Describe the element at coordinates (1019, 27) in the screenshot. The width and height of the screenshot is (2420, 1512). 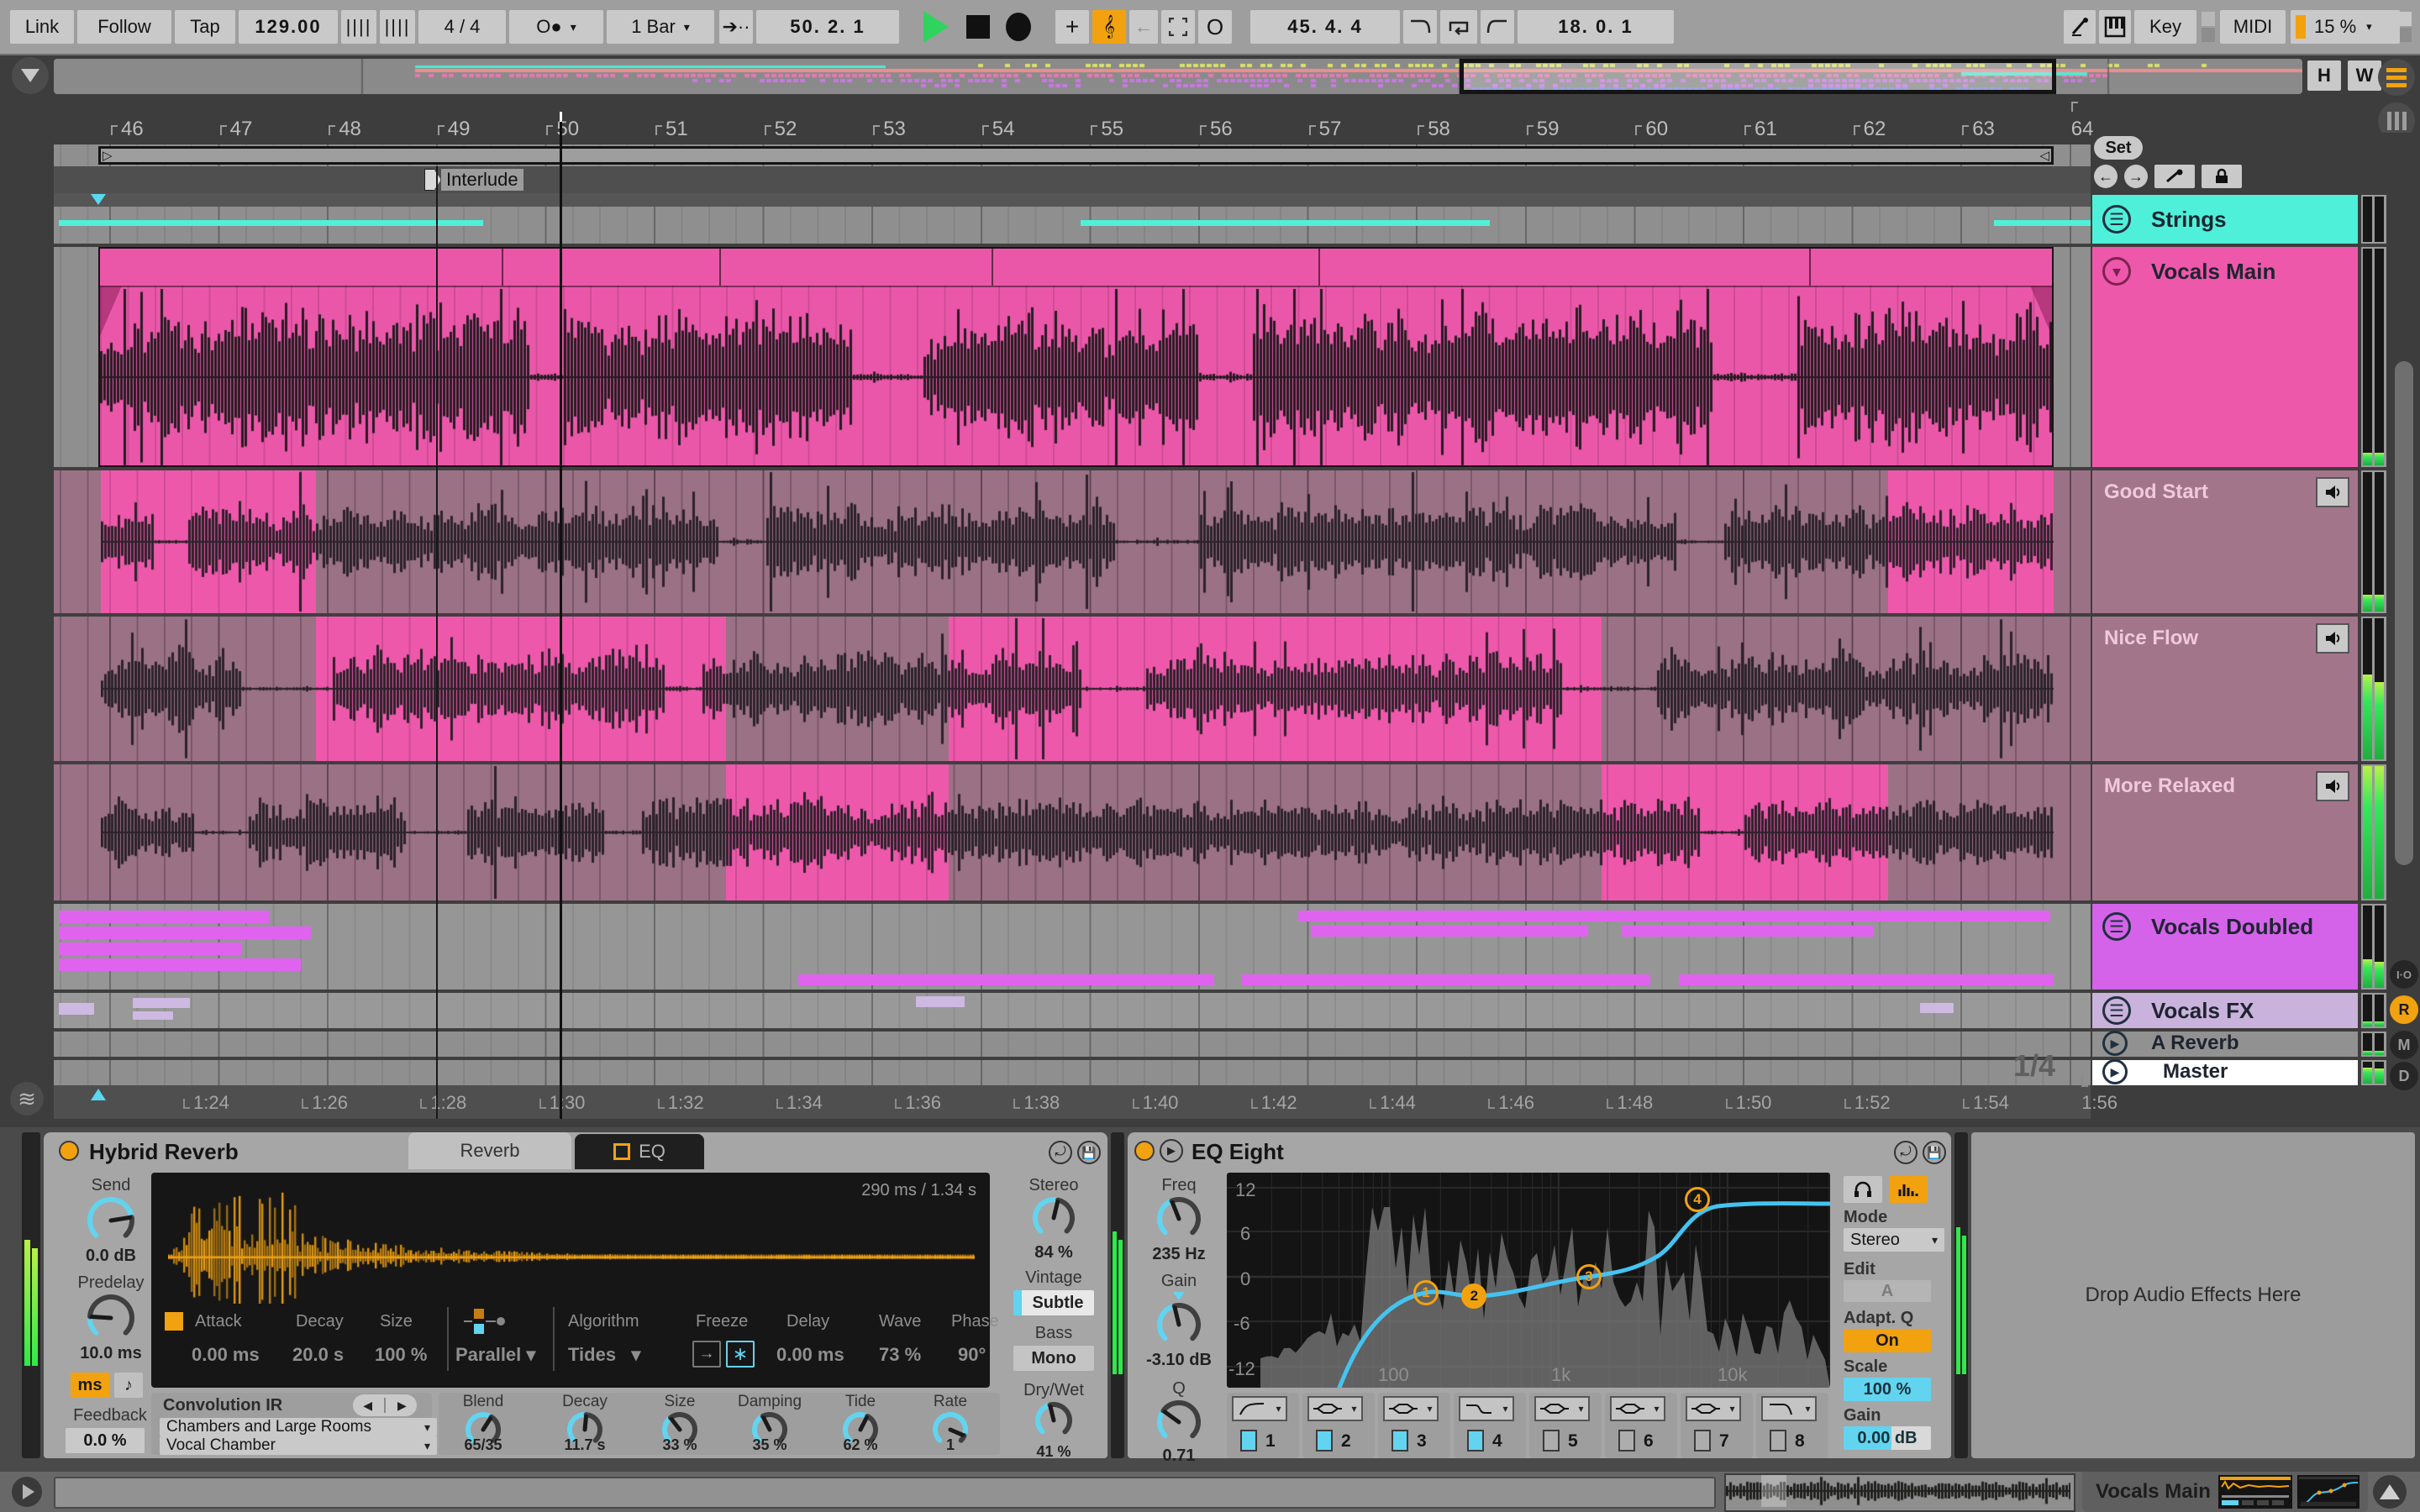
I see `record-button` at that location.